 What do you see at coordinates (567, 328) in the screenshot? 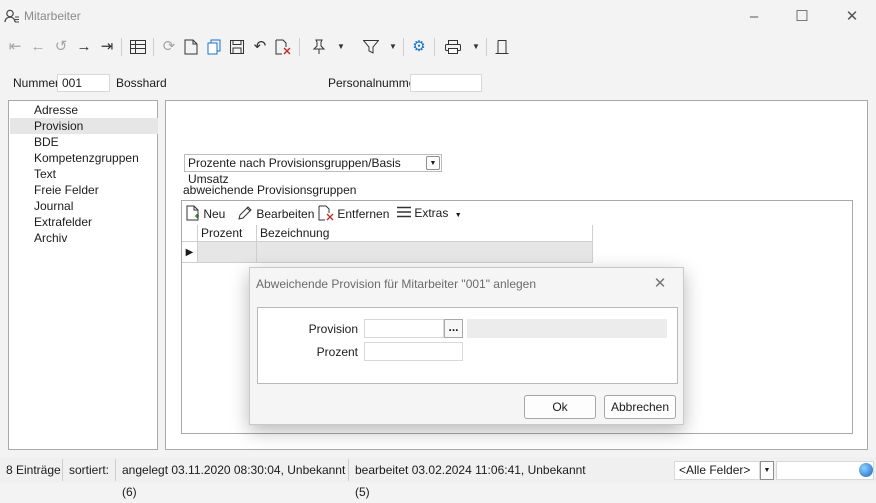
I see `provision-description-field` at bounding box center [567, 328].